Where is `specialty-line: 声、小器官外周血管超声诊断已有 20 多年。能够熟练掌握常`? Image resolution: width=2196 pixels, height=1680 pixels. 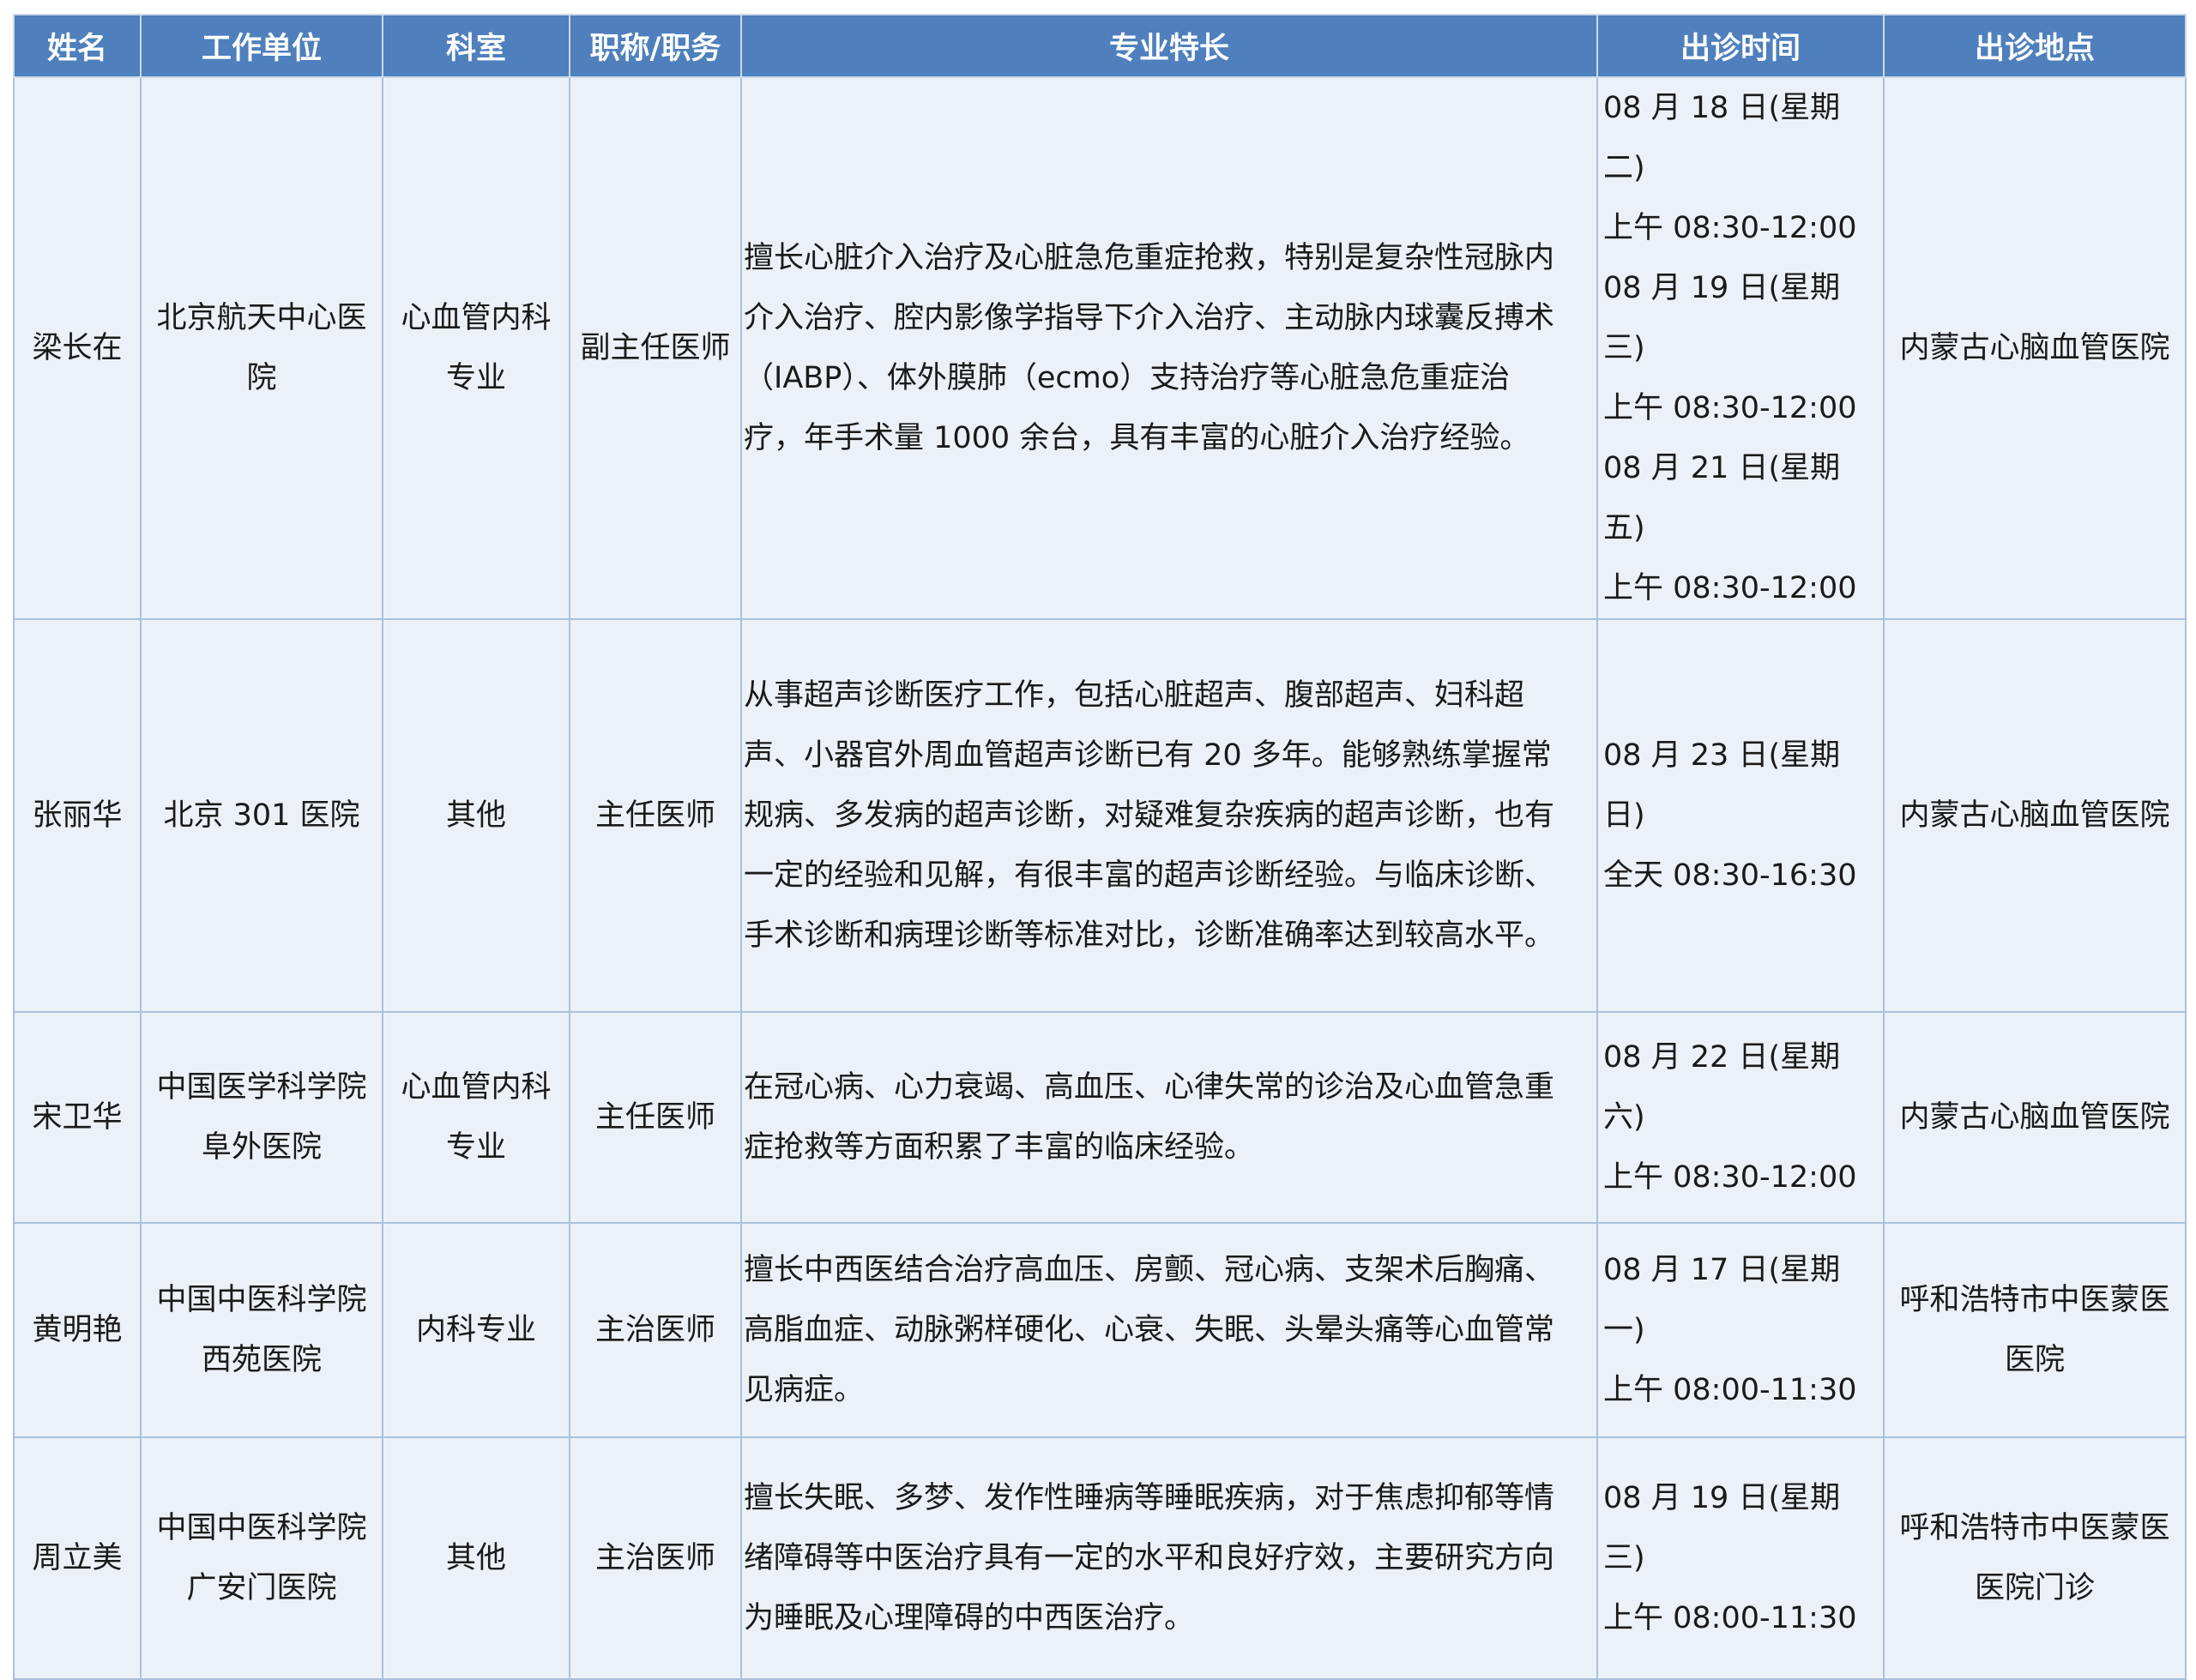 specialty-line: 声、小器官外周血管超声诊断已有 20 多年。能够熟练掌握常 is located at coordinates (1148, 755).